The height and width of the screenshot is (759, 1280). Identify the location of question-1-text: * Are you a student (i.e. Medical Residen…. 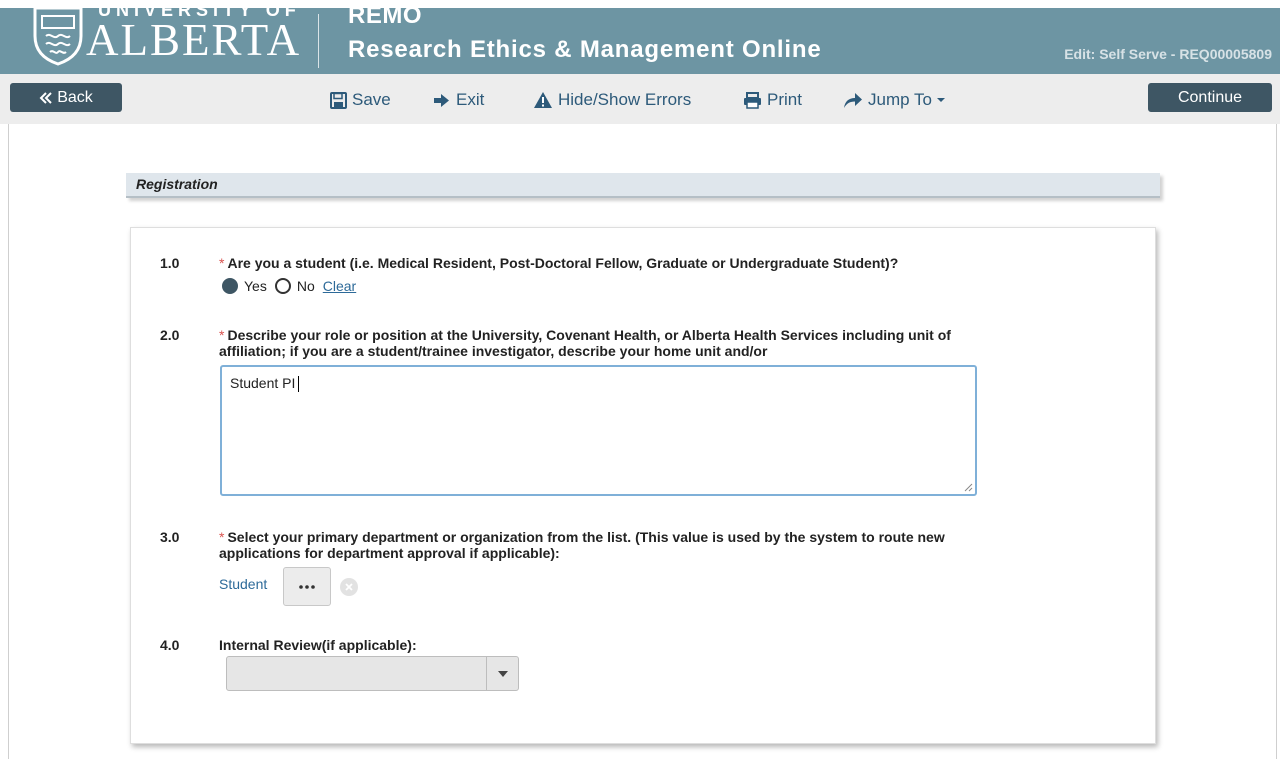
(558, 263).